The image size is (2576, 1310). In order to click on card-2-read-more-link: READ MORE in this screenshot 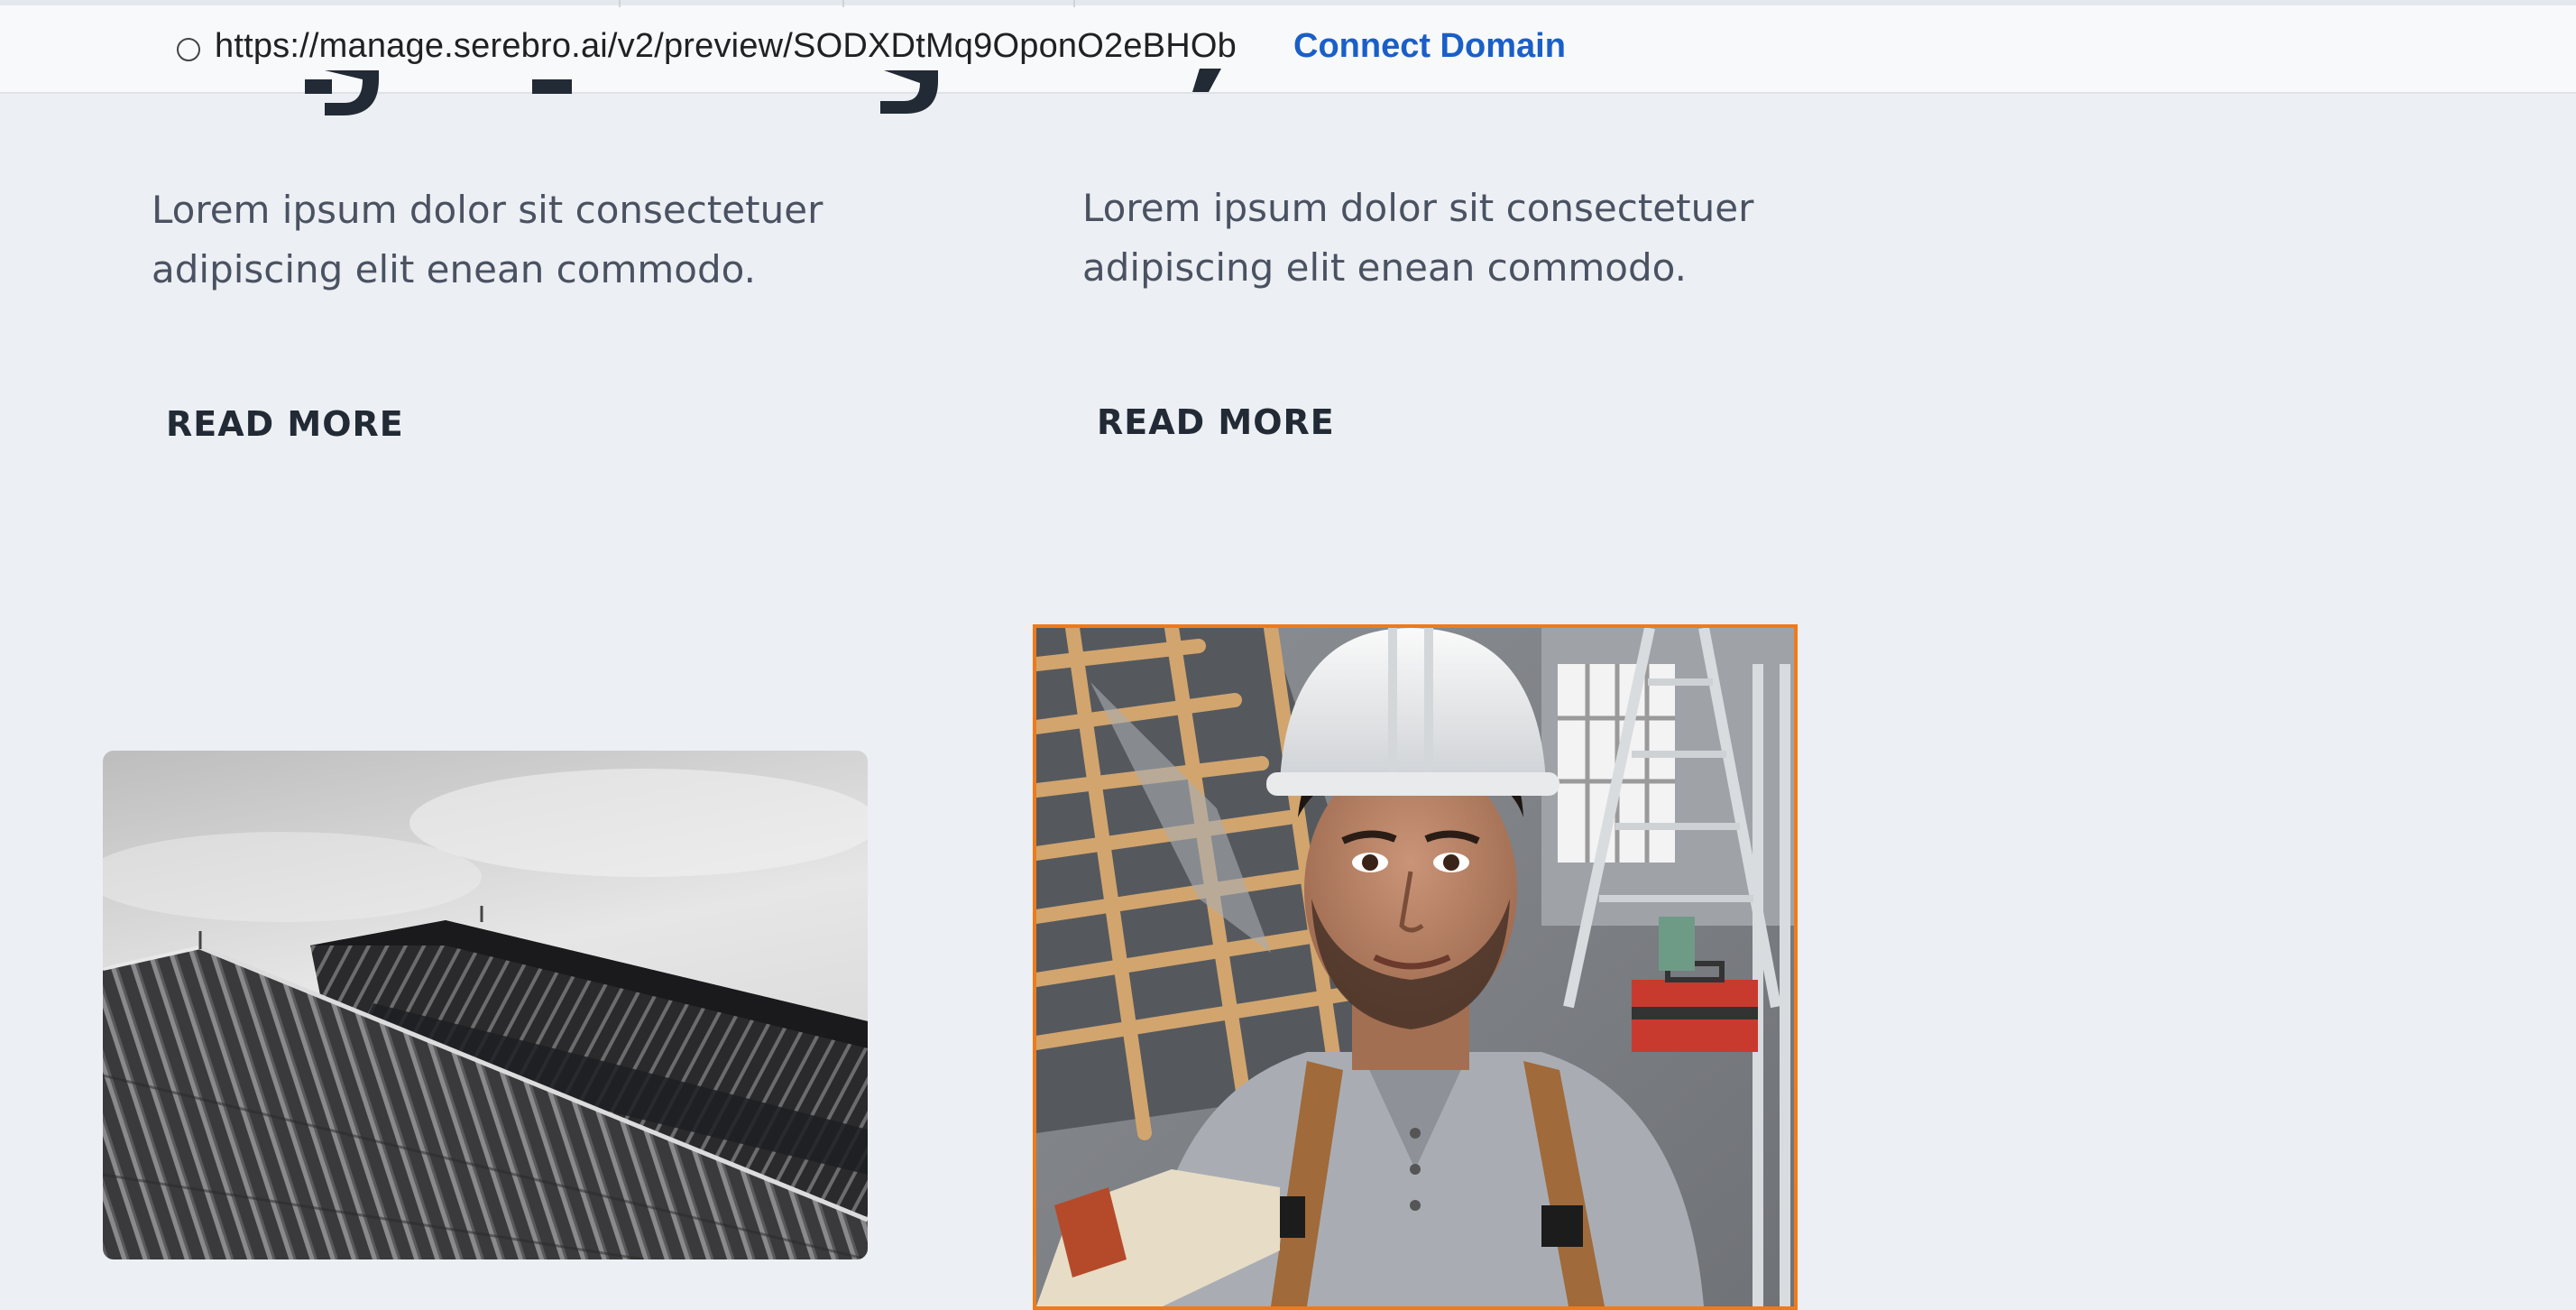, I will do `click(1216, 422)`.